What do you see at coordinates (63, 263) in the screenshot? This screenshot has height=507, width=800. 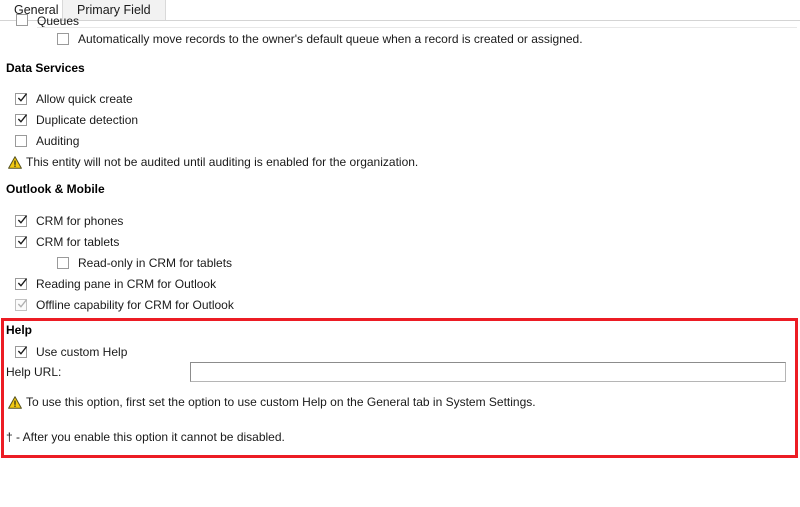 I see `read-only-in-crm-for-tablets-checkbox` at bounding box center [63, 263].